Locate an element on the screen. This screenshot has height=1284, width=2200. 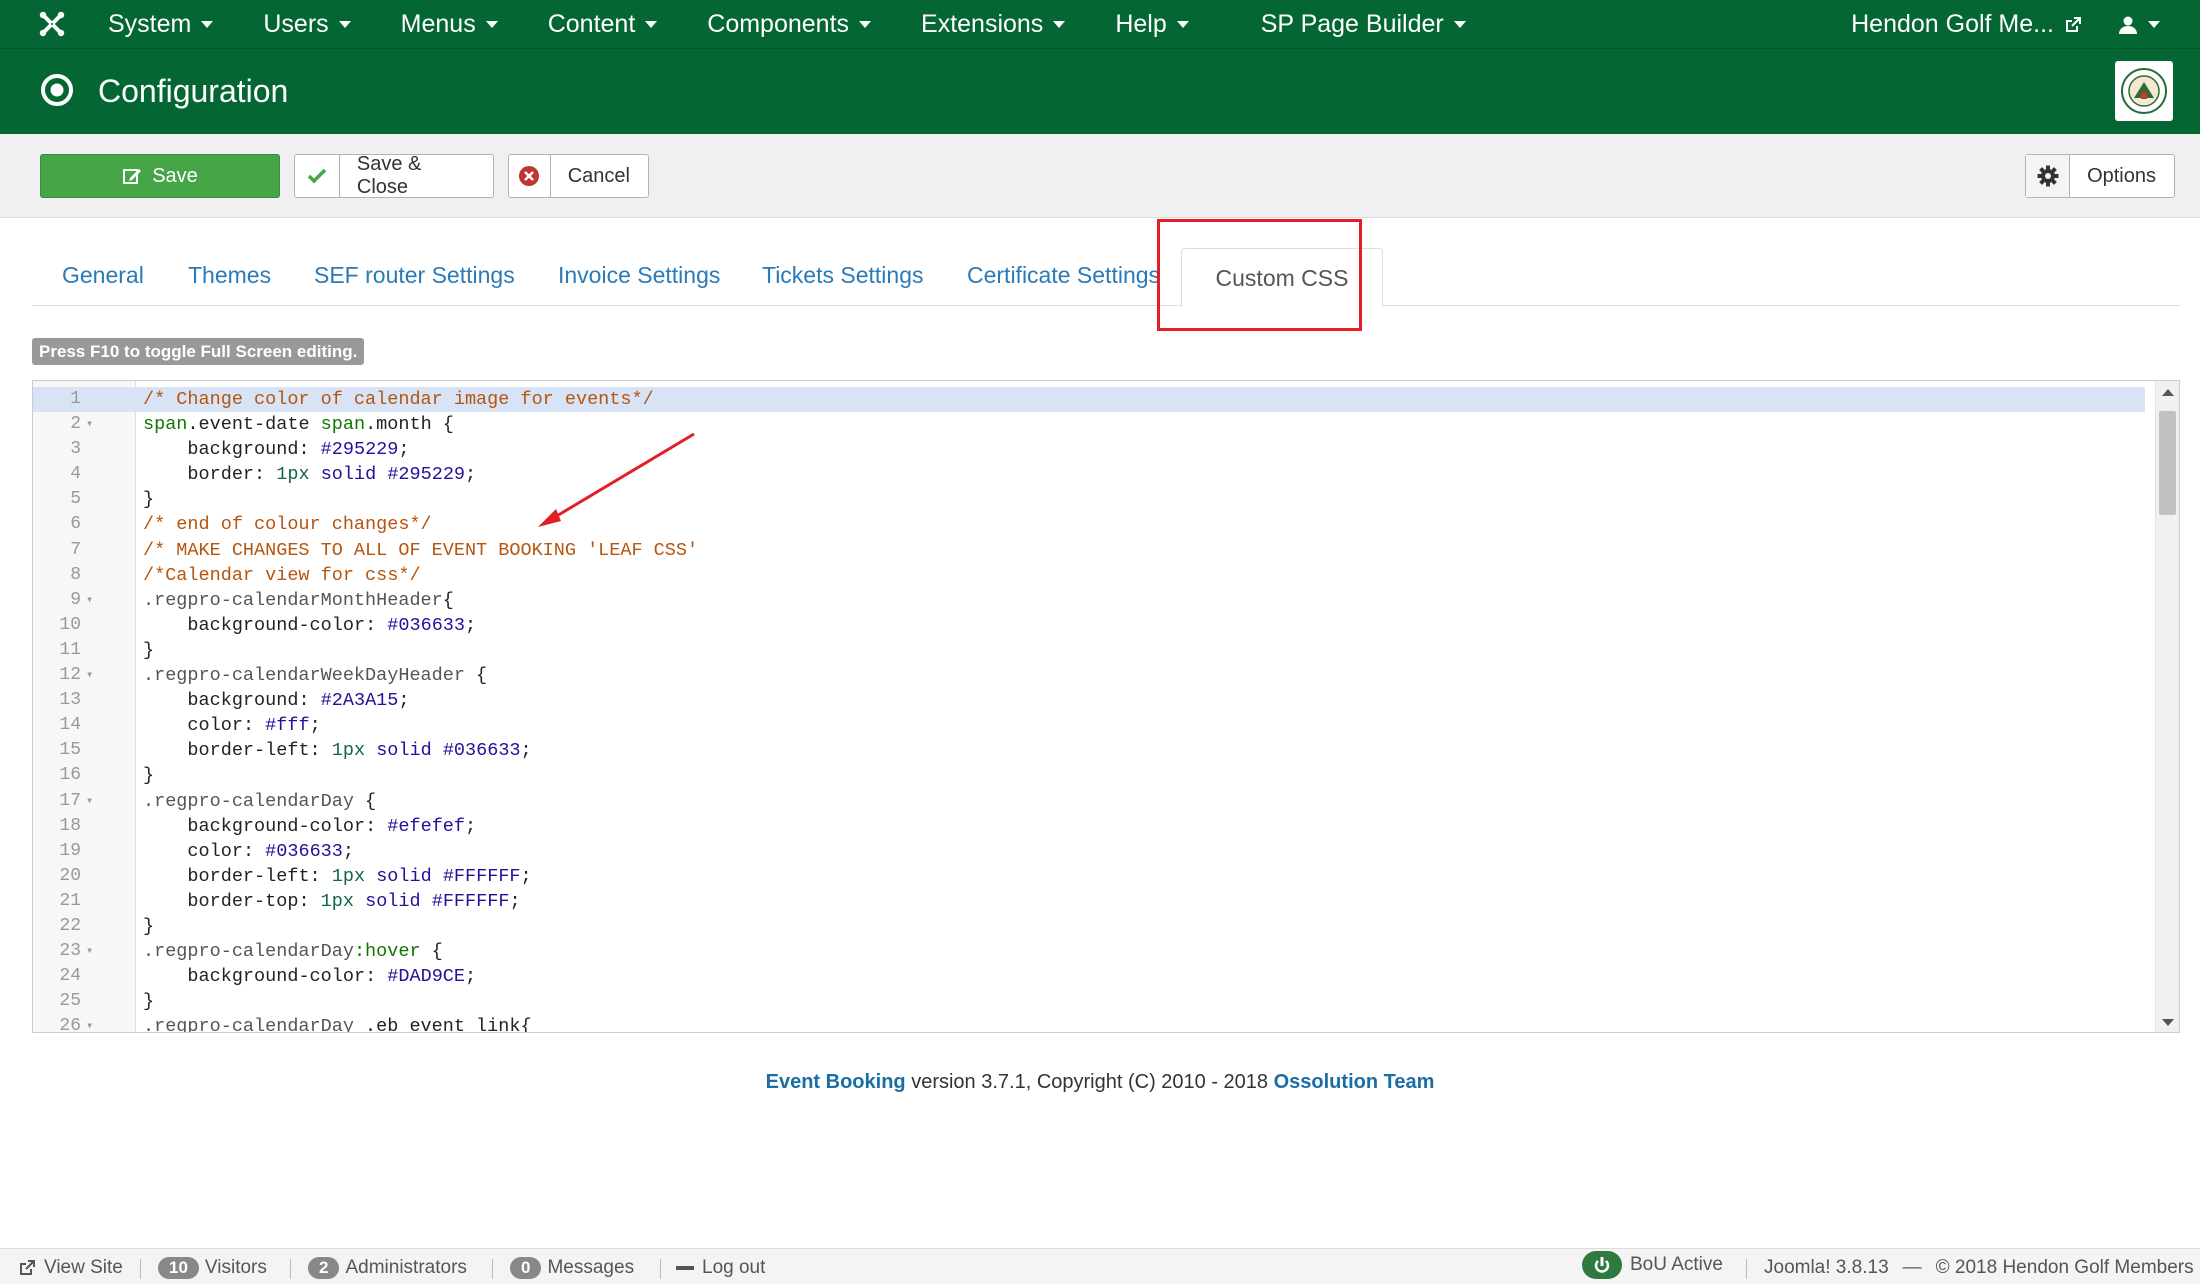
code-text: .regpro-calendarDay { is located at coordinates (260, 801).